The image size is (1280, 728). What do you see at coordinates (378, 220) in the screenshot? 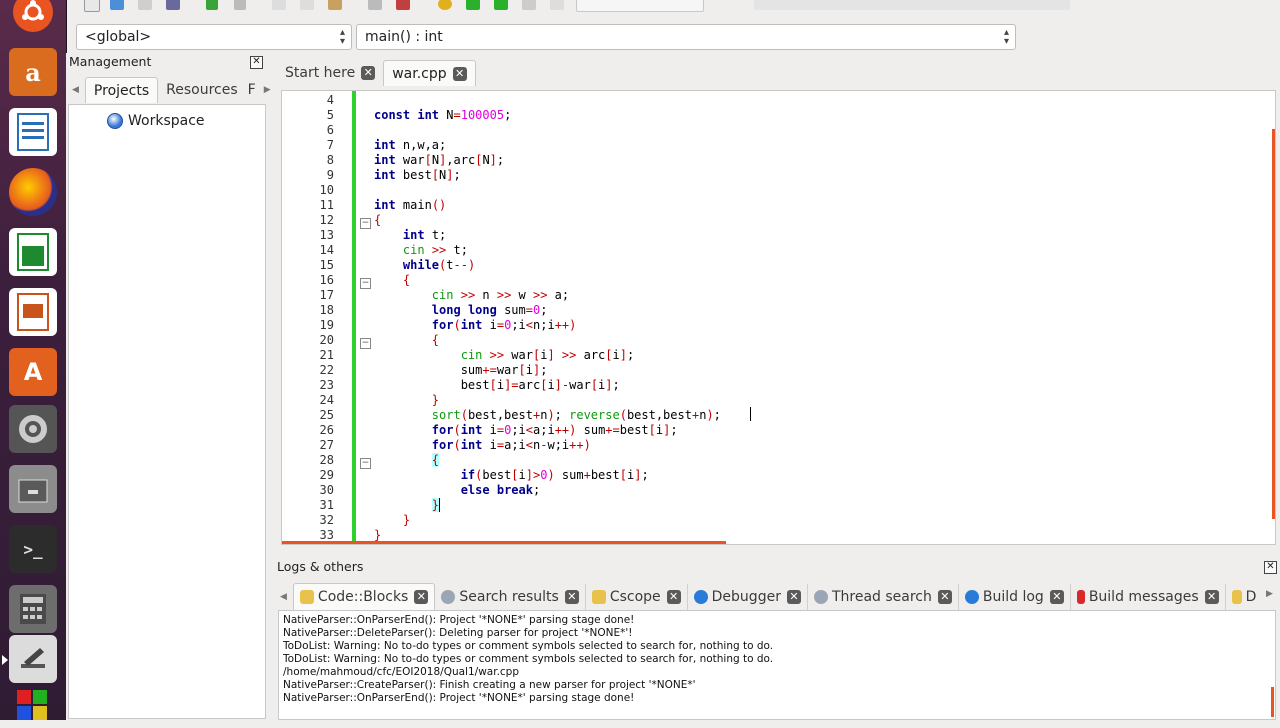
I see `code-line: {` at bounding box center [378, 220].